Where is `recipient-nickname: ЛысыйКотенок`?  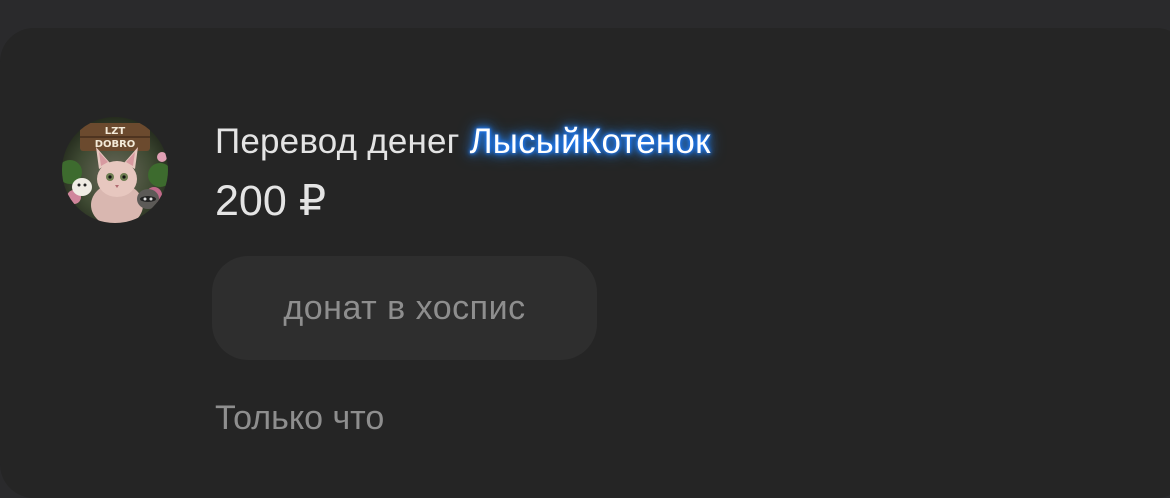 recipient-nickname: ЛысыйКотенок is located at coordinates (590, 141).